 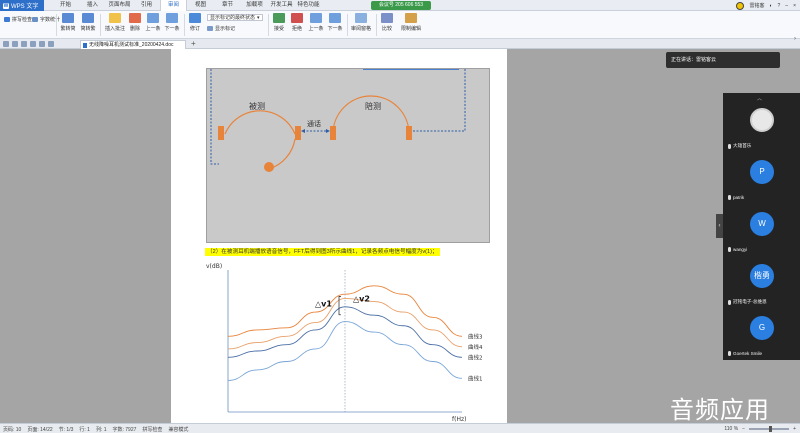 I want to click on menu-tab: 视图, so click(x=200, y=5).